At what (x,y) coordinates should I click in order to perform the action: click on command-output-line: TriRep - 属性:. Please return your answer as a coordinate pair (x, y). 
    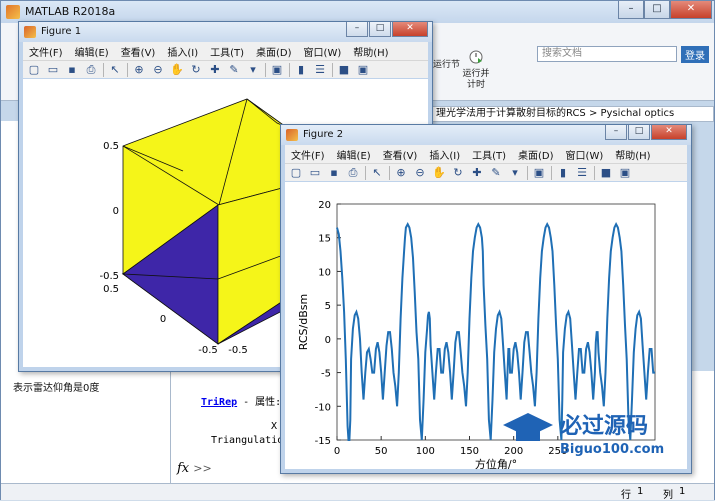
    Looking at the image, I should click on (241, 400).